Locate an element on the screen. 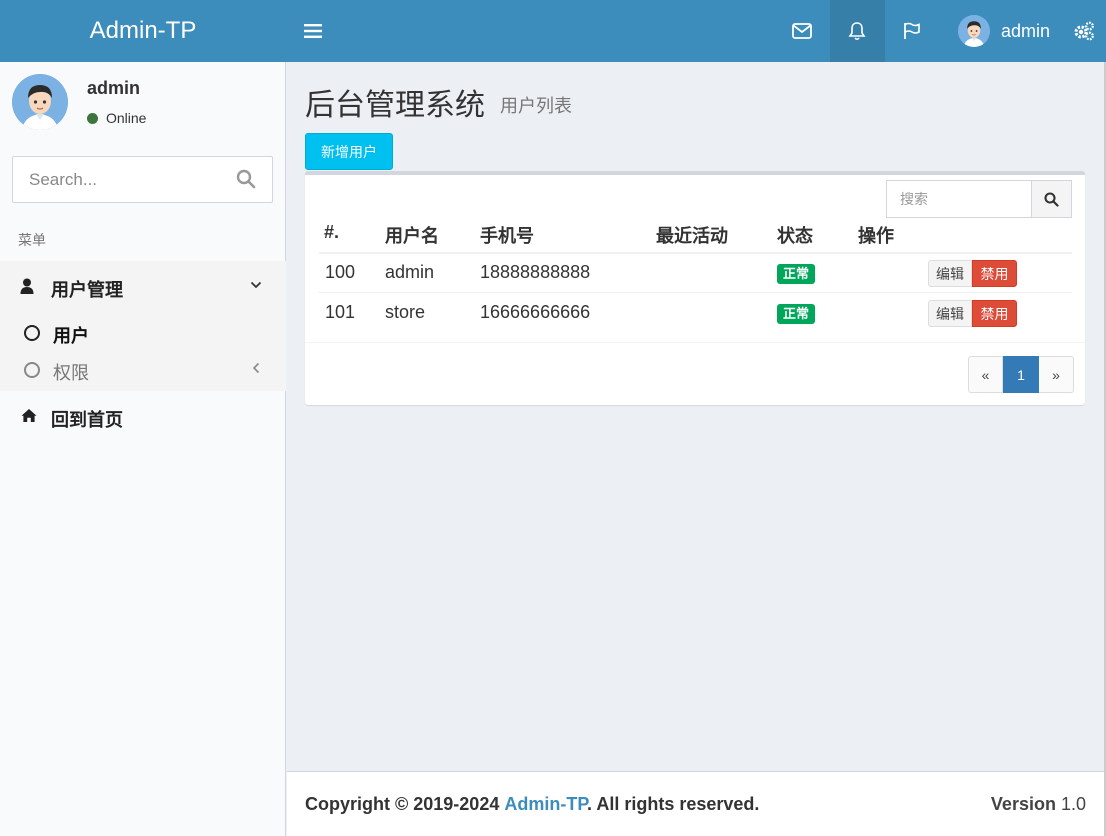 The height and width of the screenshot is (836, 1106). flag-icon is located at coordinates (912, 30).